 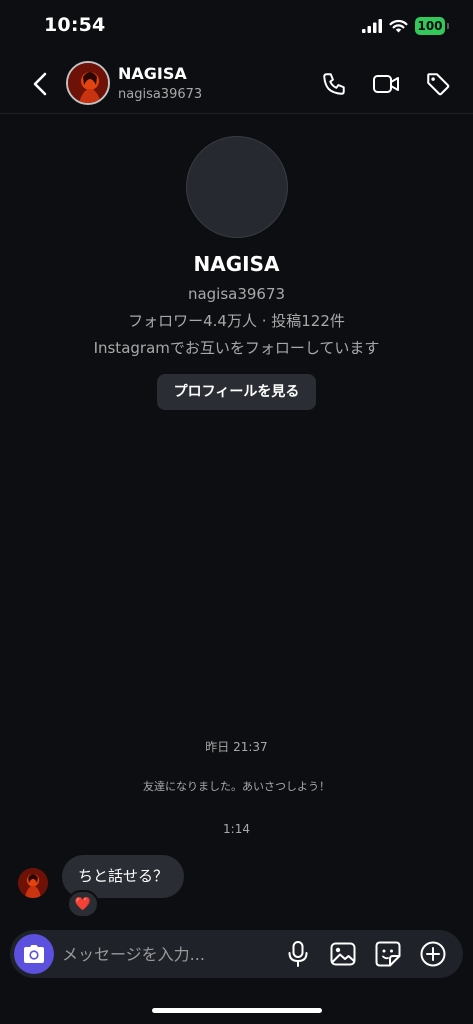 I want to click on sticker-icon, so click(x=388, y=954).